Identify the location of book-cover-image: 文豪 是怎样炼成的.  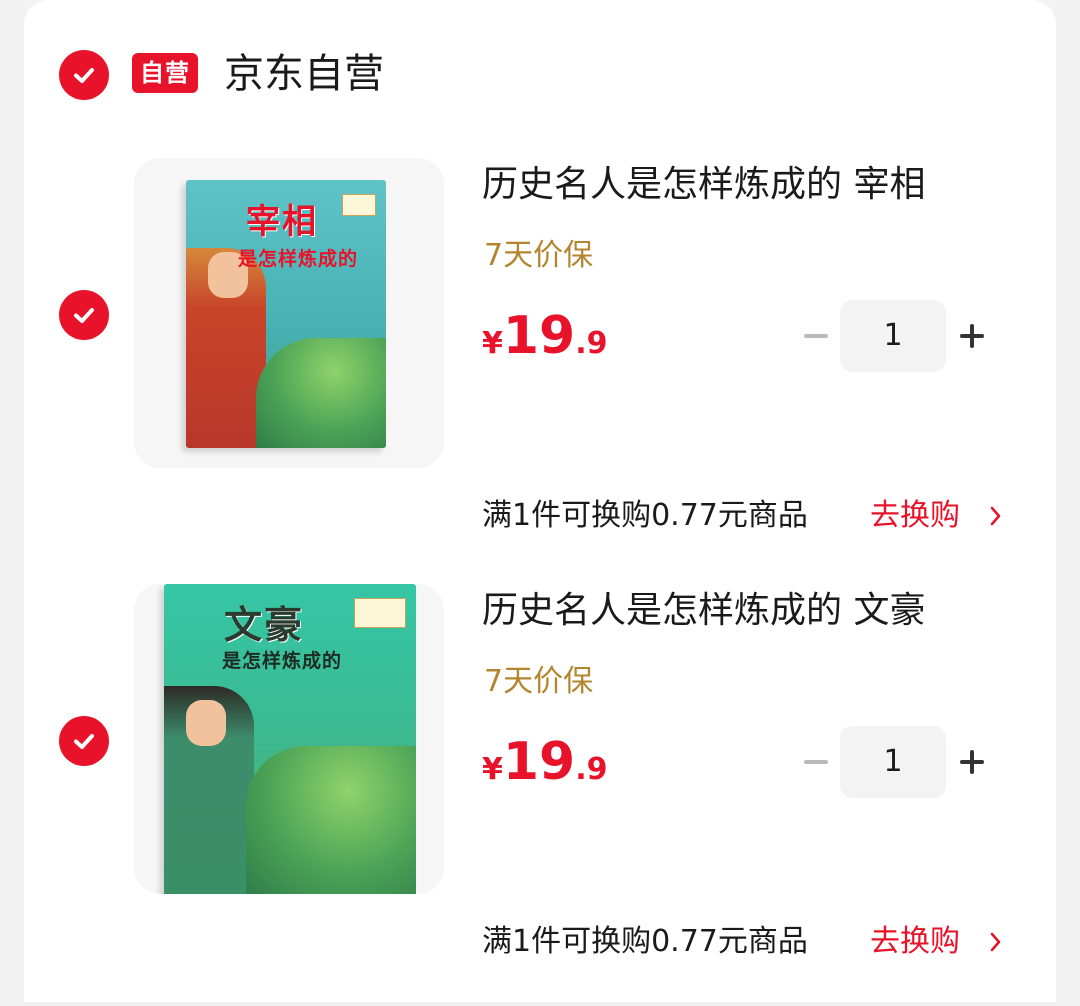
(290, 739).